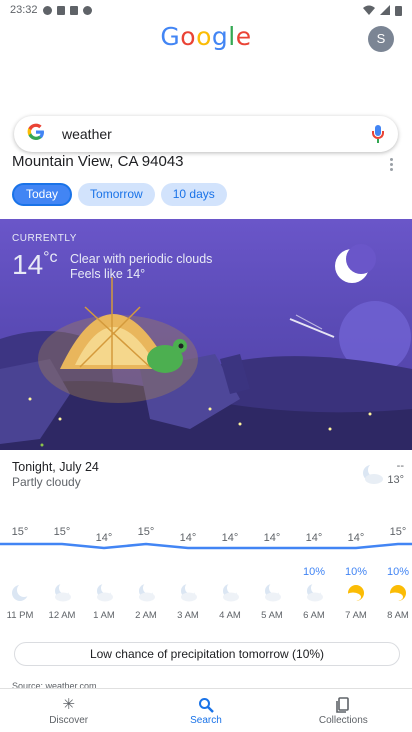  I want to click on header: Google S, so click(206, 68).